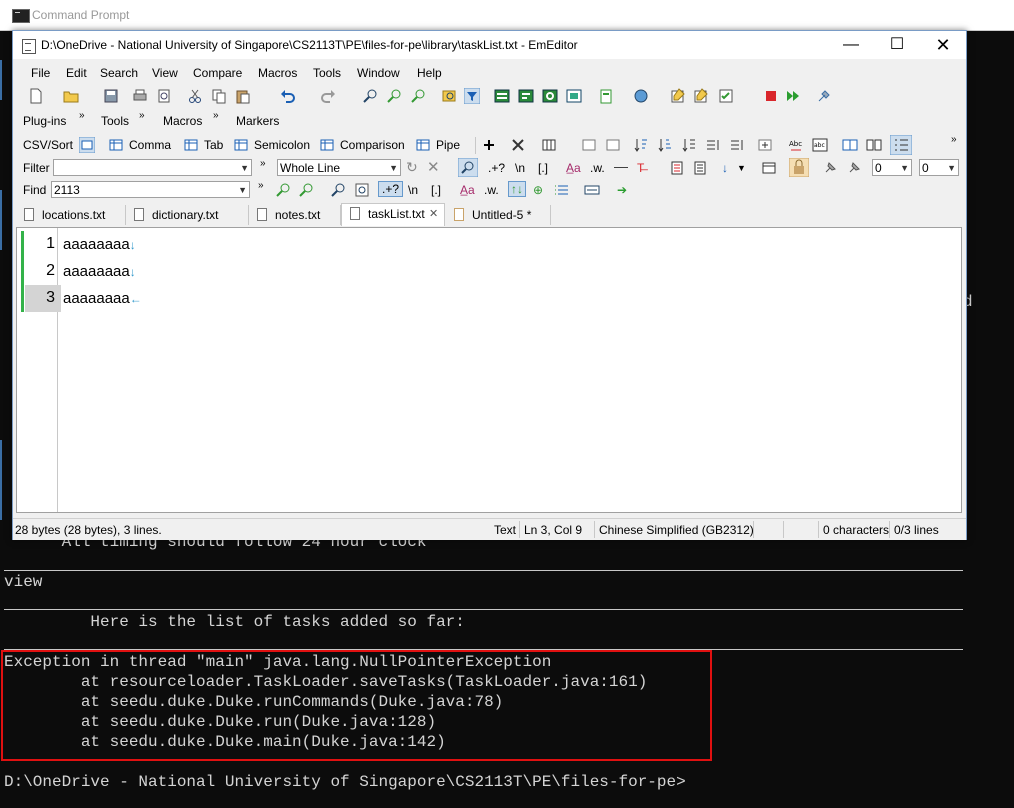 Image resolution: width=1014 pixels, height=808 pixels. What do you see at coordinates (641, 96) in the screenshot?
I see `globe-icon` at bounding box center [641, 96].